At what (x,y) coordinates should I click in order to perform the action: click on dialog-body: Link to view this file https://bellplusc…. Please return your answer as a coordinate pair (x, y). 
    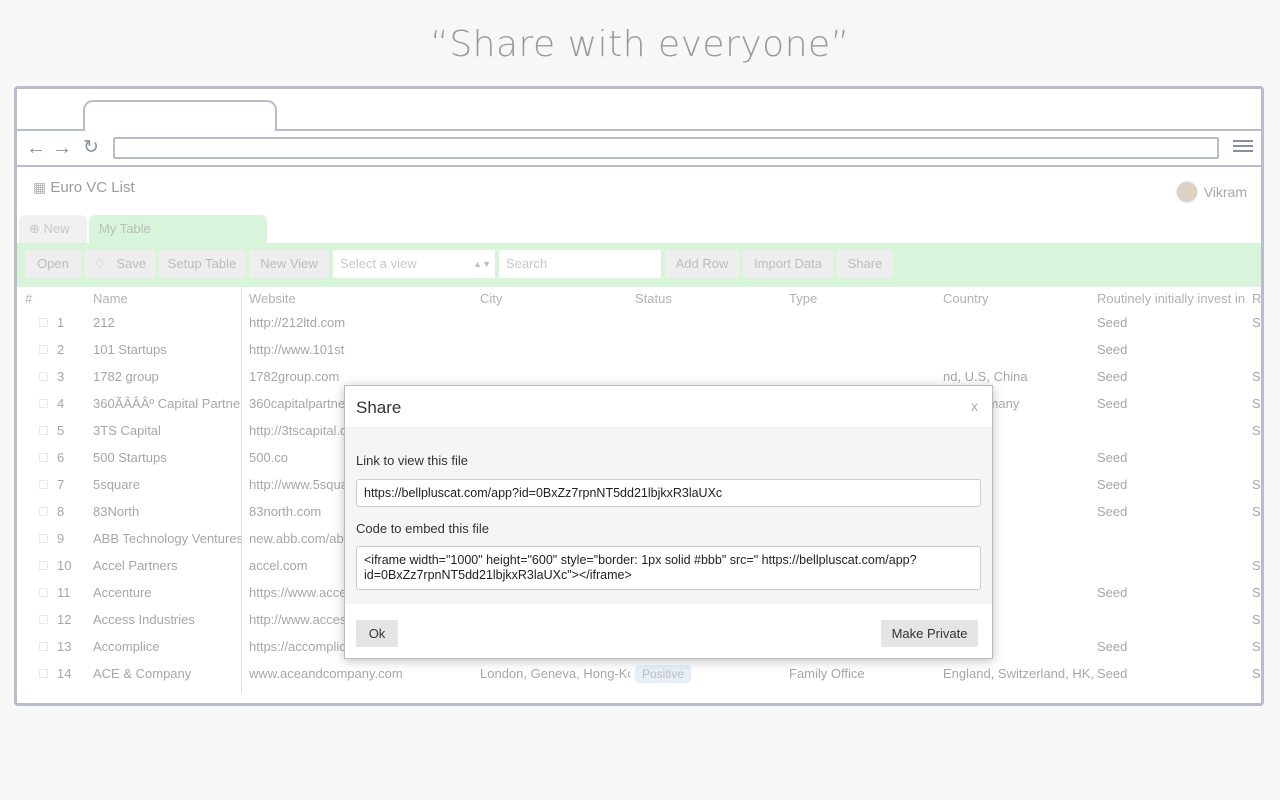
    Looking at the image, I should click on (668, 516).